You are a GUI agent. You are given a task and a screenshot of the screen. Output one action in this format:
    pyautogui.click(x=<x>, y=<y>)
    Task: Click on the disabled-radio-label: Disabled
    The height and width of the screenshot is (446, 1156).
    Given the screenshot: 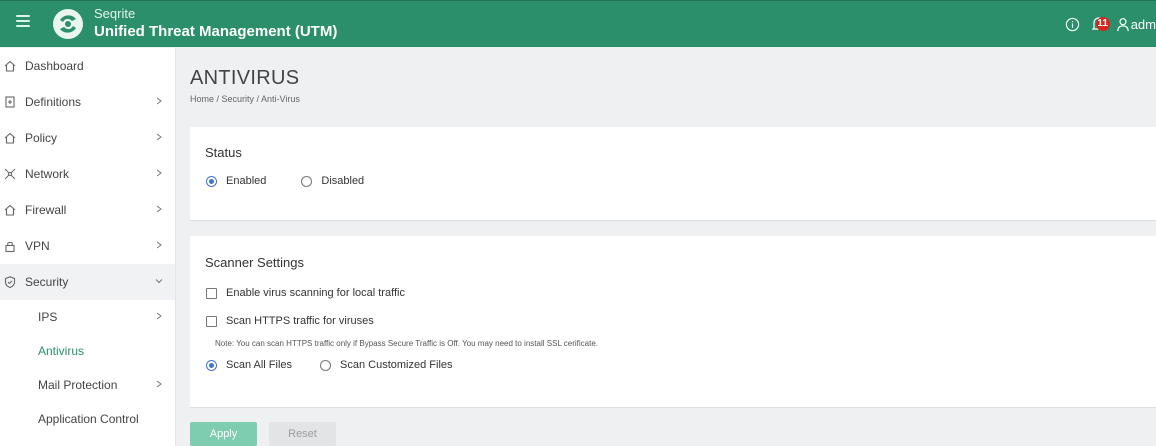 What is the action you would take?
    pyautogui.click(x=342, y=181)
    